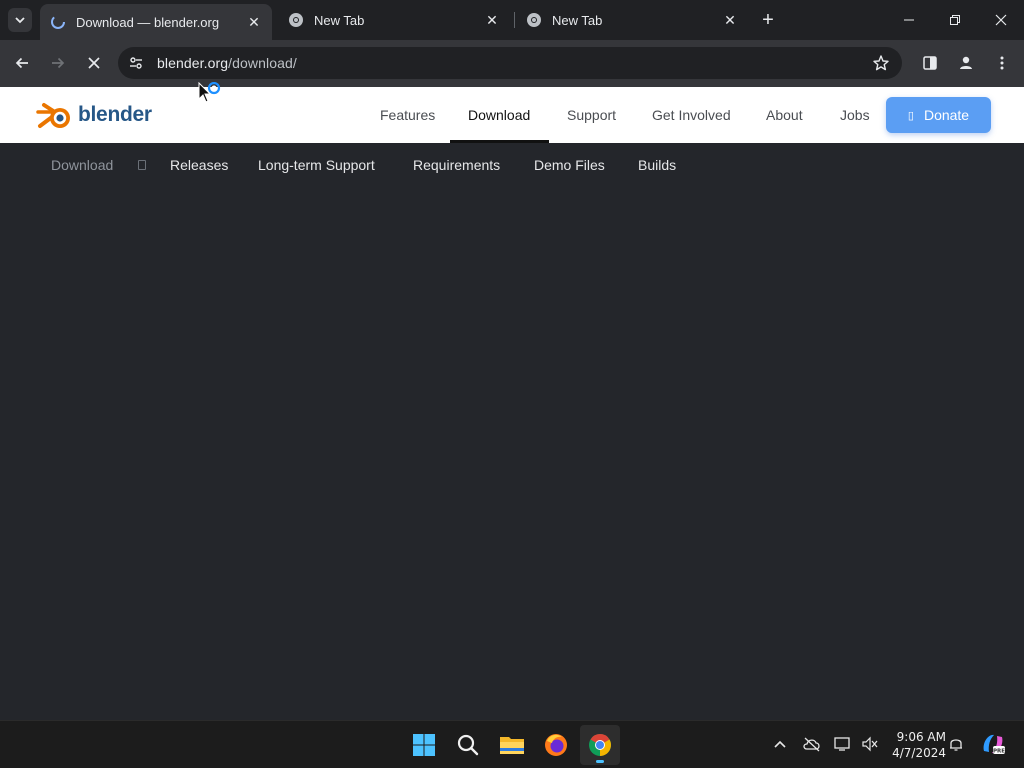 This screenshot has width=1024, height=768. I want to click on chrome-taskbar-button, so click(600, 745).